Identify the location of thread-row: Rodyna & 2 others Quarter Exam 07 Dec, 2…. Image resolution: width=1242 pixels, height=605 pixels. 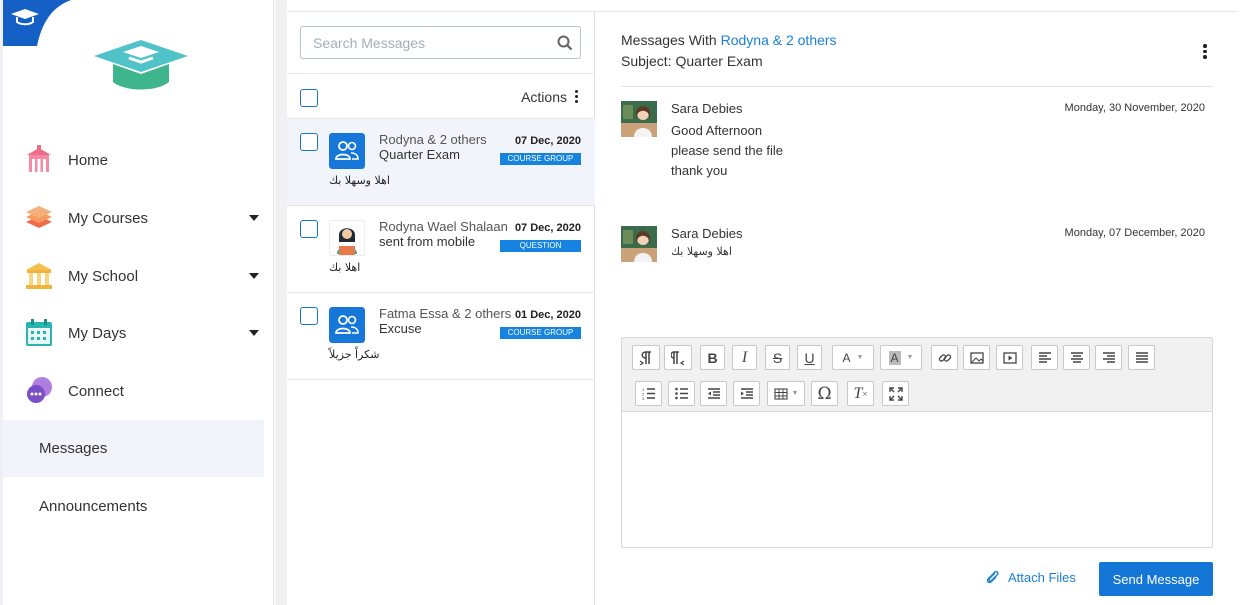
(441, 162).